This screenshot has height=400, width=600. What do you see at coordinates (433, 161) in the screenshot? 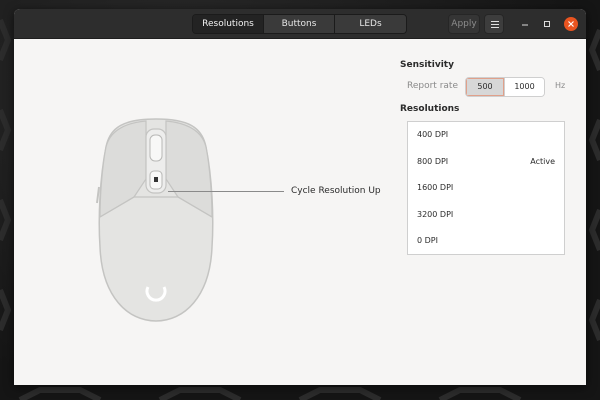
I see `resolution-label: 800 DPI` at bounding box center [433, 161].